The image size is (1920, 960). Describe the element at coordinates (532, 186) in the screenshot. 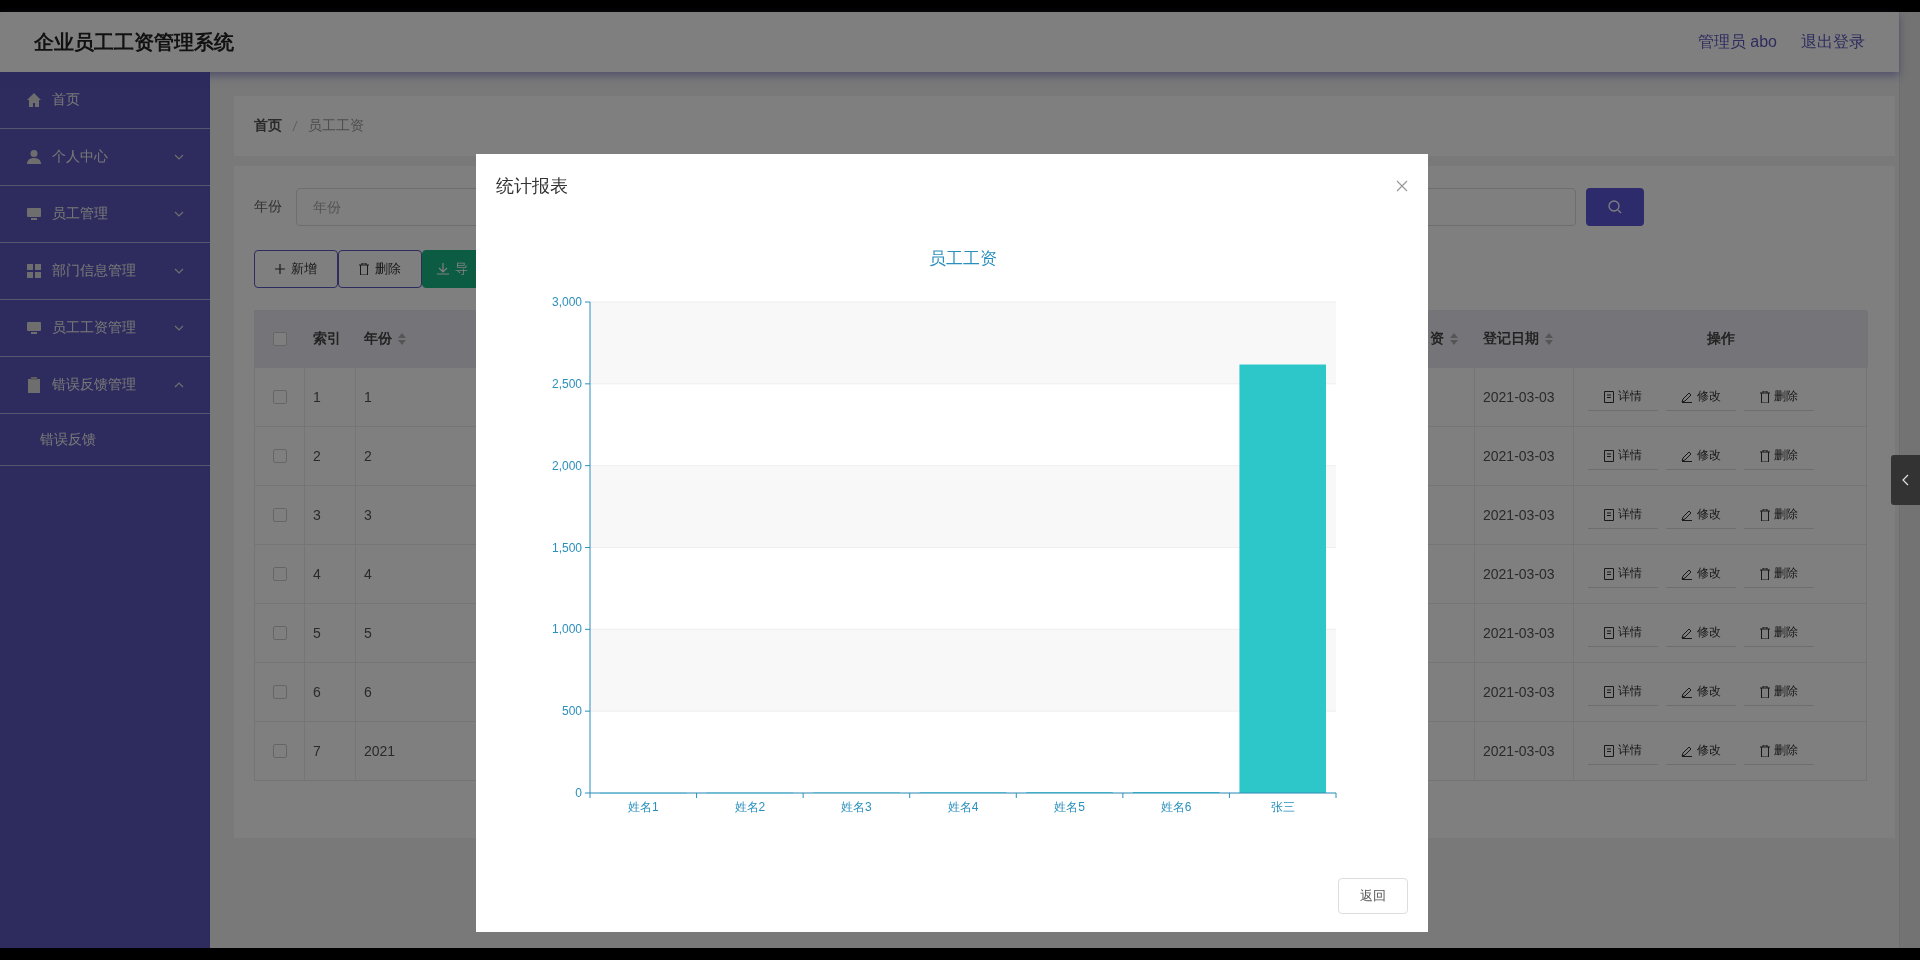

I see `dialog-title: 统计报表` at that location.